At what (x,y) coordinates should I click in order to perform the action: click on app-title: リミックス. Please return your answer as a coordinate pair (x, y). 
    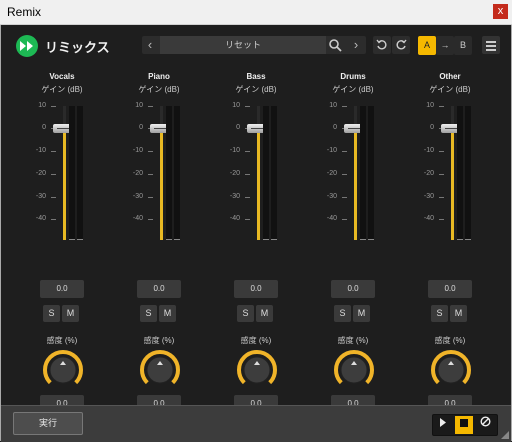
    Looking at the image, I should click on (77, 47).